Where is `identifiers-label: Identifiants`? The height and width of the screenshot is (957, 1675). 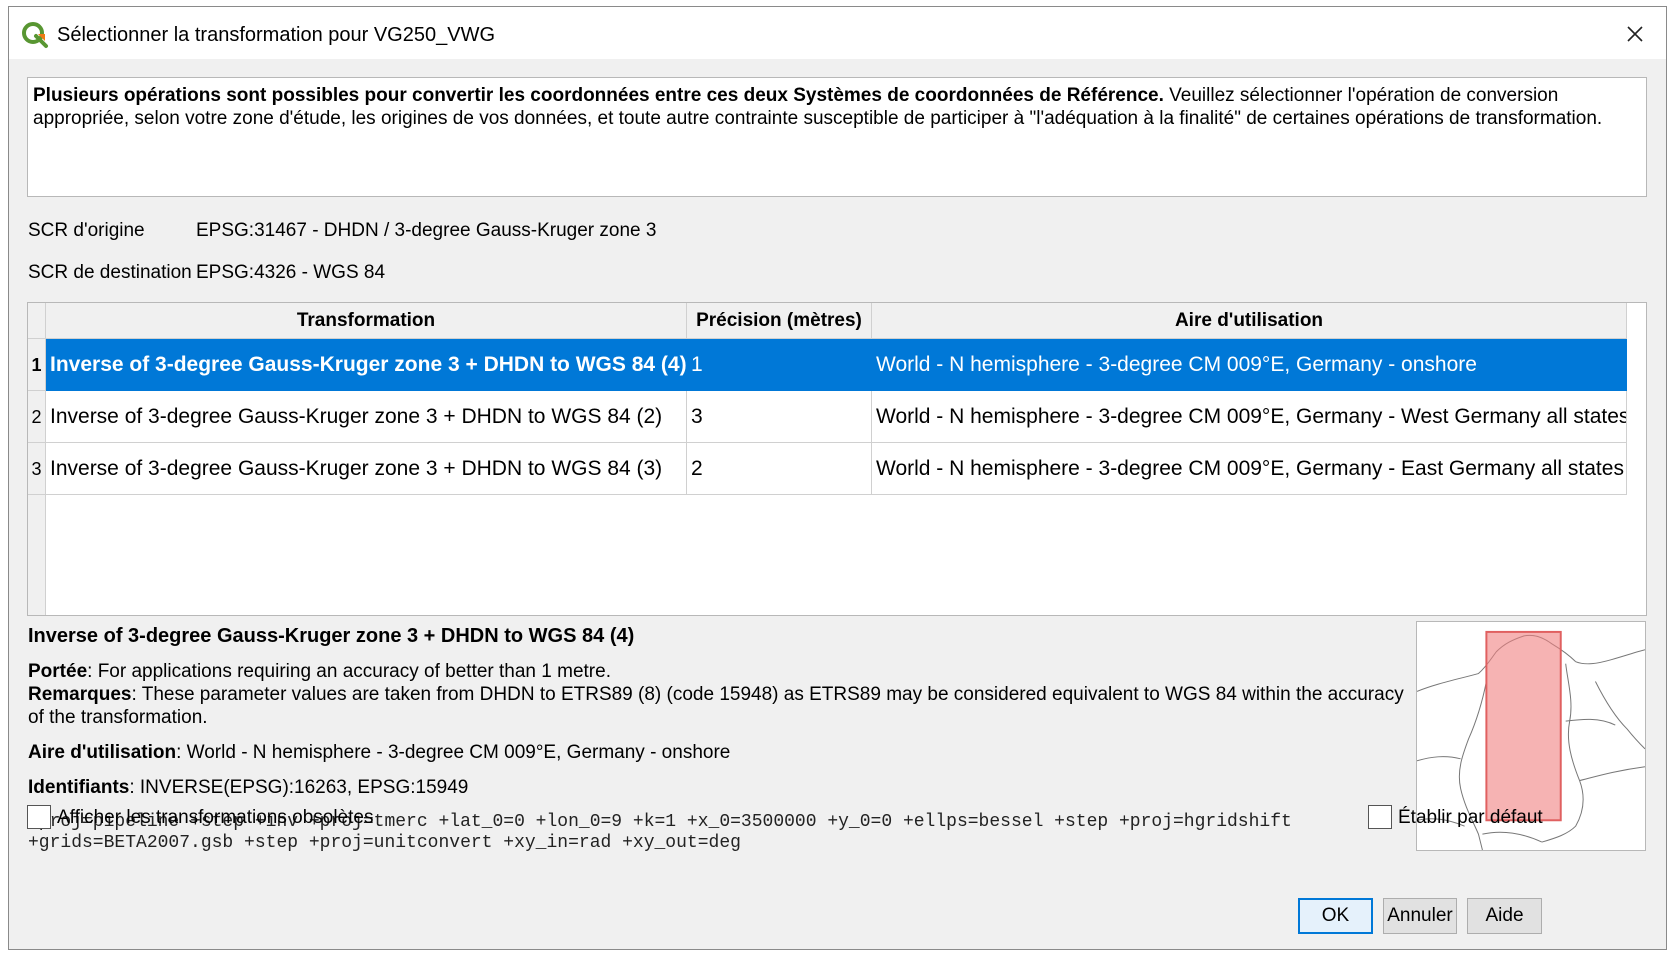
identifiers-label: Identifiants is located at coordinates (79, 787).